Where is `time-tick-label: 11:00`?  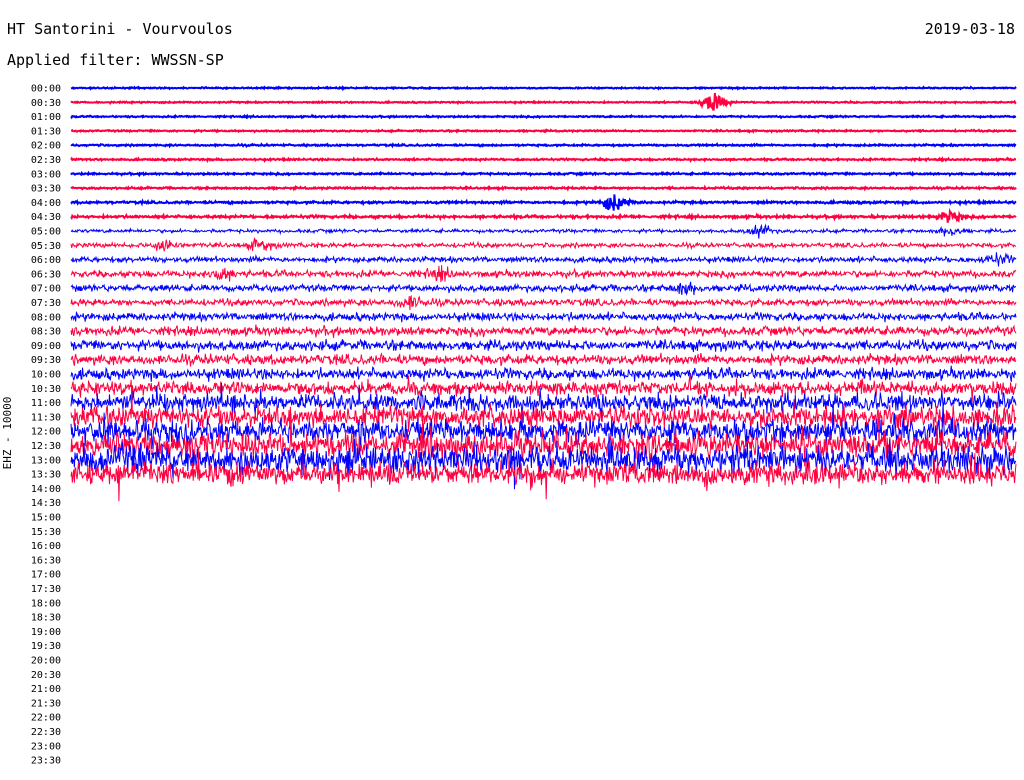 time-tick-label: 11:00 is located at coordinates (46, 403).